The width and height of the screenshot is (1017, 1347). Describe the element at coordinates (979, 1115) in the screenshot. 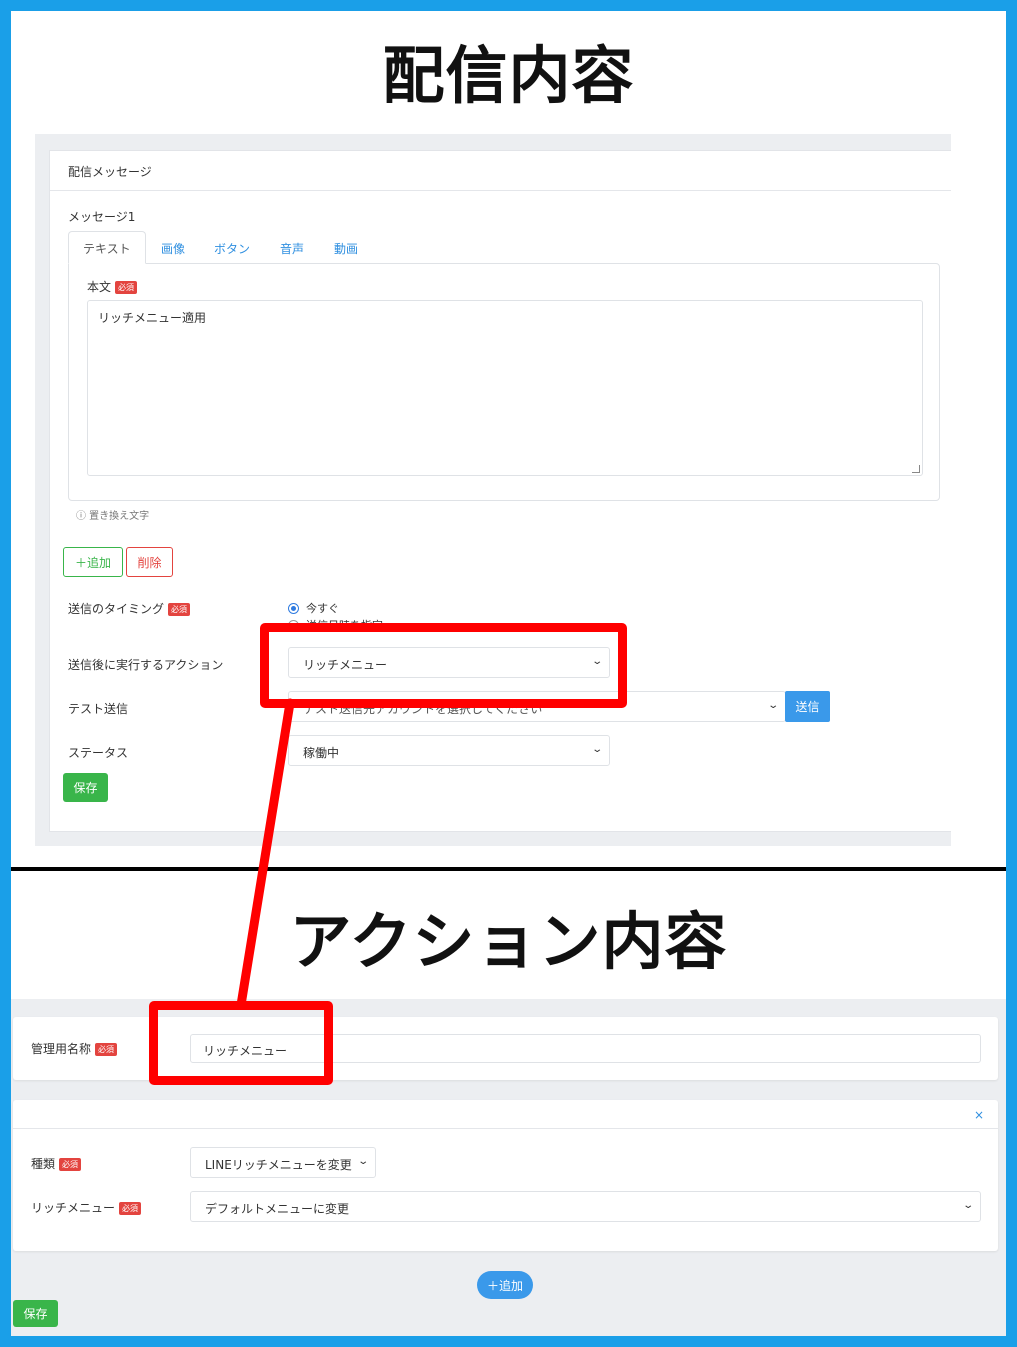

I see `close-icon: ×` at that location.